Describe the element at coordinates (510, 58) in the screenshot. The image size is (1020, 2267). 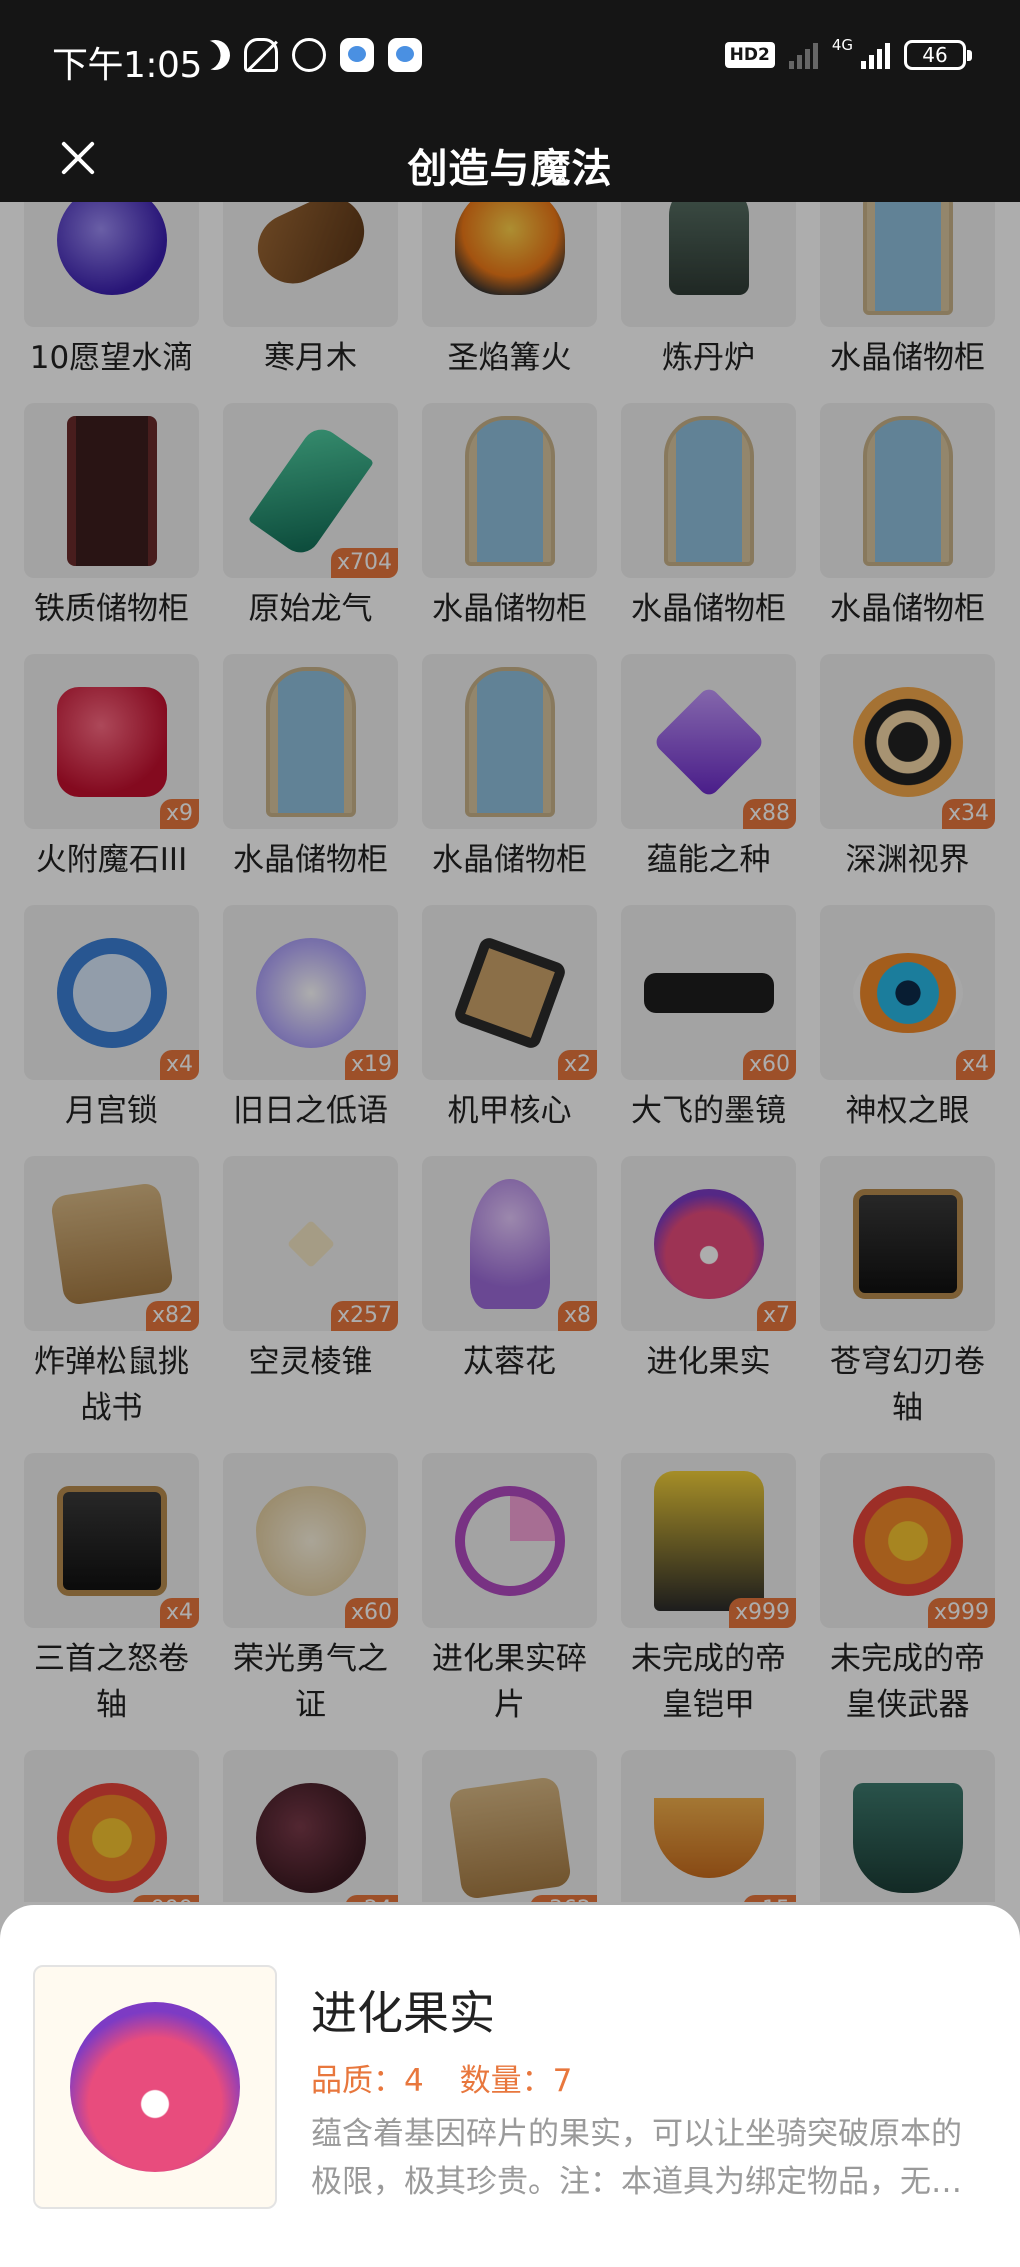
I see `status-bar: 下午1:05 HD2 4G 46` at that location.